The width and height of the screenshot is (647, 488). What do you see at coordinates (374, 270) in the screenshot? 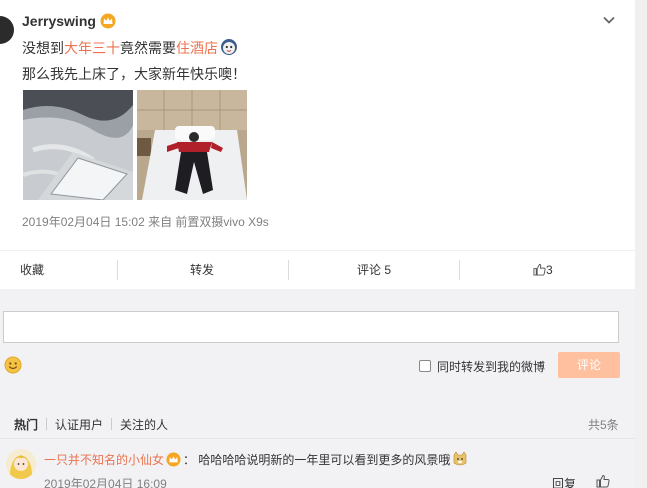
I see `comment-button: 评论 5` at bounding box center [374, 270].